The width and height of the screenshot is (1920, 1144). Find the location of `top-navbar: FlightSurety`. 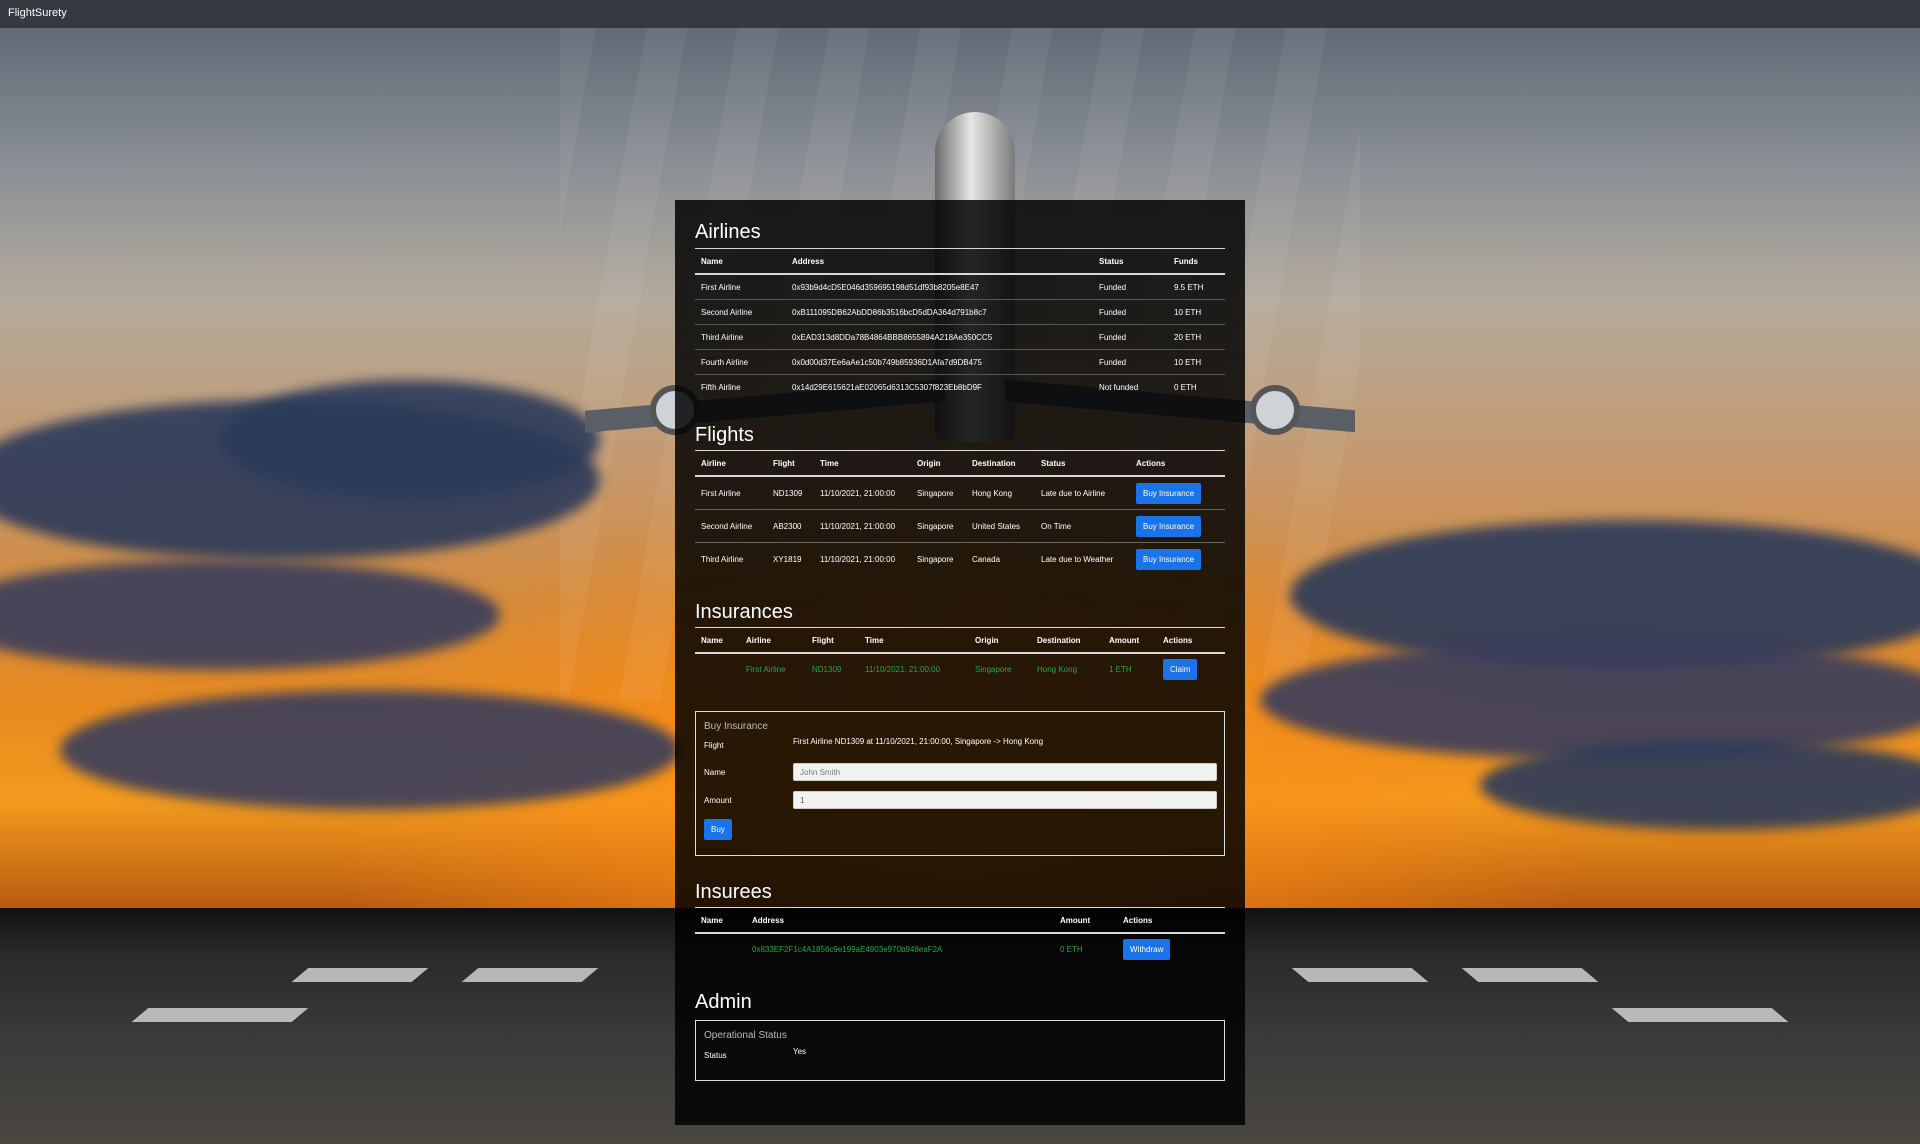

top-navbar: FlightSurety is located at coordinates (960, 14).